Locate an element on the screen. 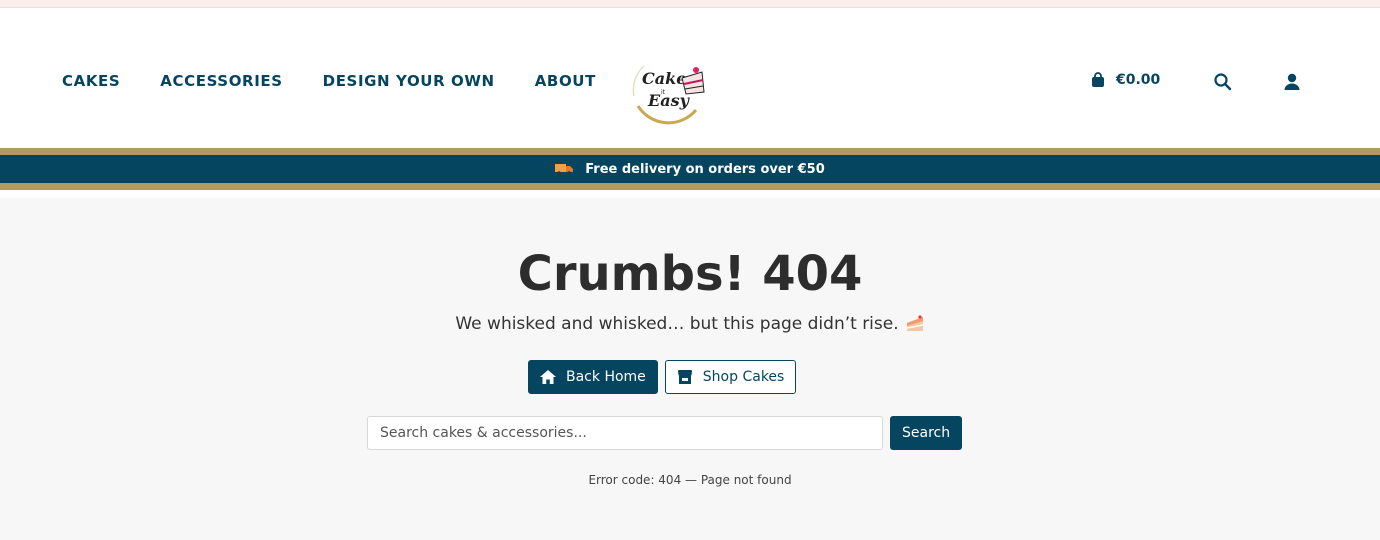 Image resolution: width=1380 pixels, height=540 pixels. cart-button: €0.00 is located at coordinates (1125, 80).